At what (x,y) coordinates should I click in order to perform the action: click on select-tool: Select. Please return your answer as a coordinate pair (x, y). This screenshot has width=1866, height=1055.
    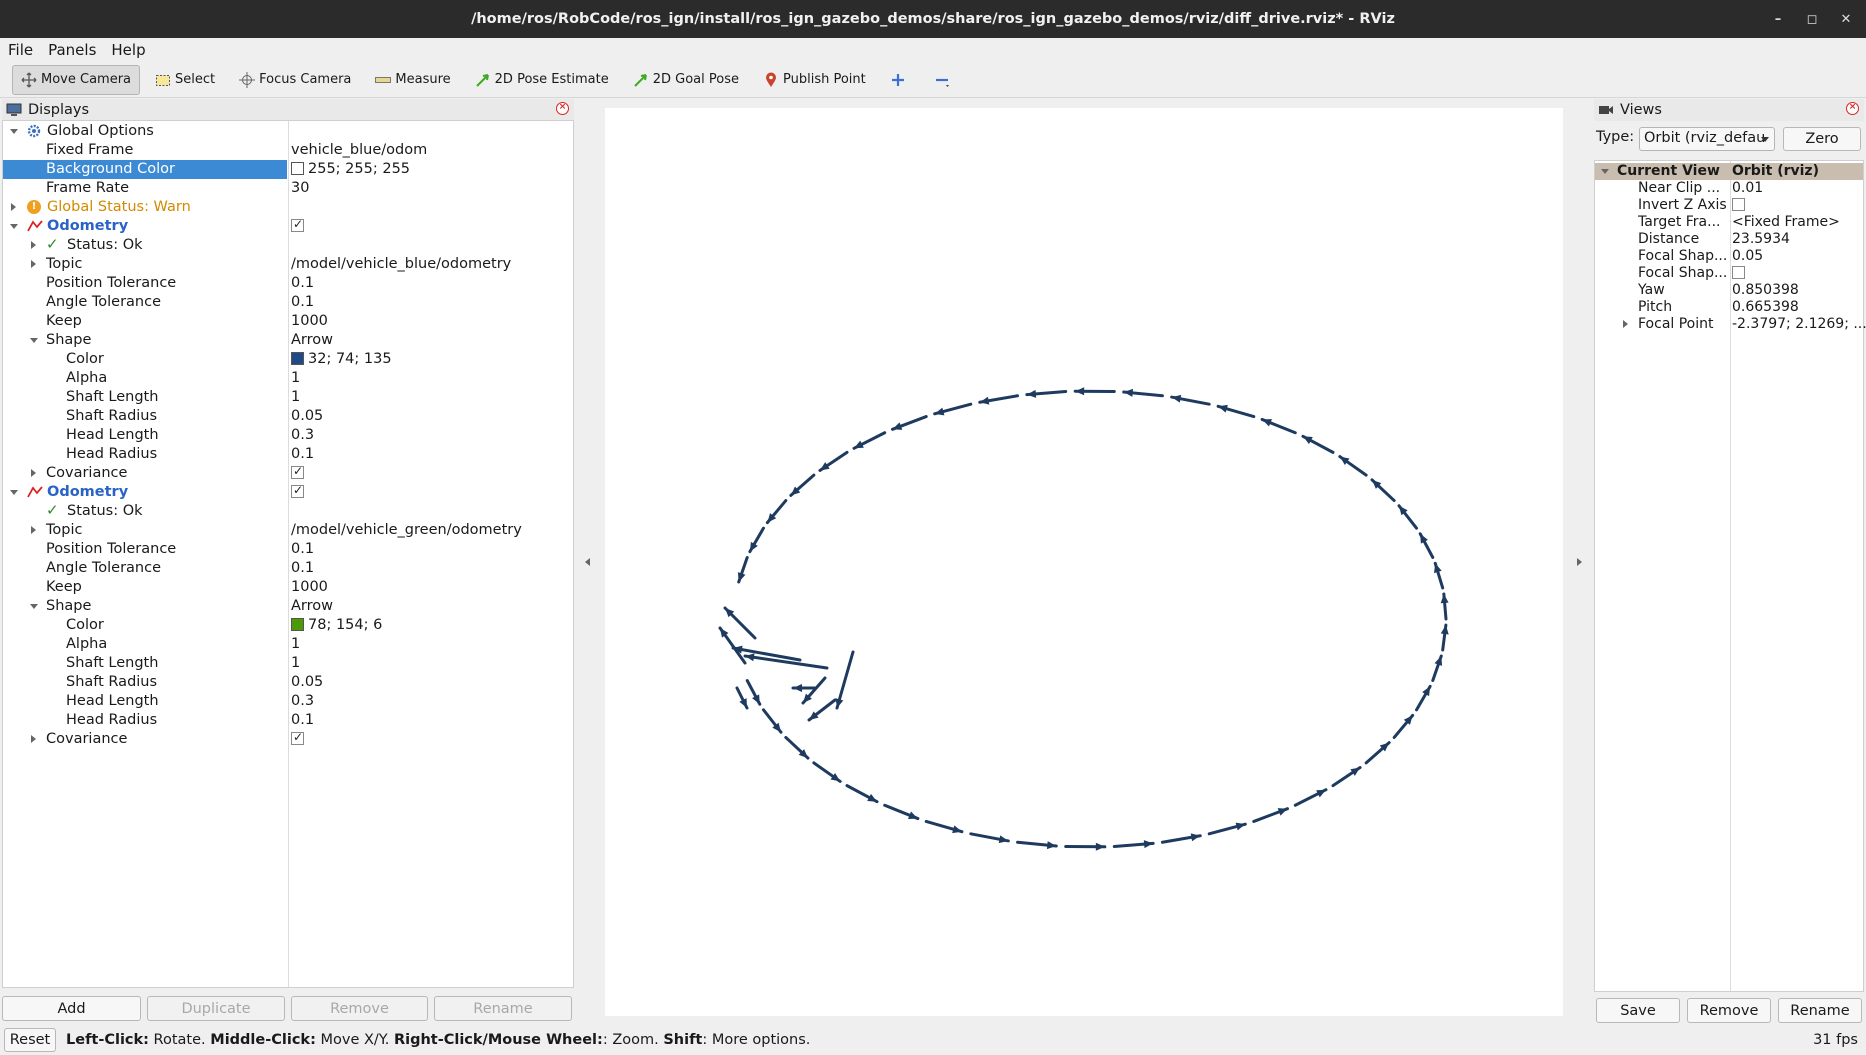
    Looking at the image, I should click on (185, 80).